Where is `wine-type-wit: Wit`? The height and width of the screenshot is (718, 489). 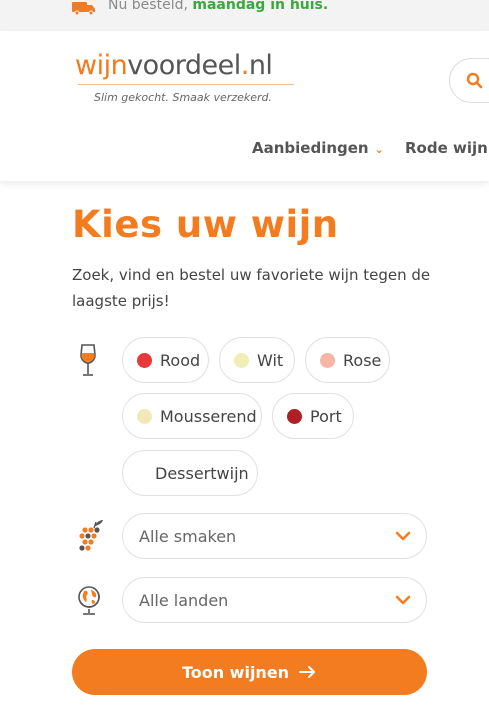
wine-type-wit: Wit is located at coordinates (257, 360).